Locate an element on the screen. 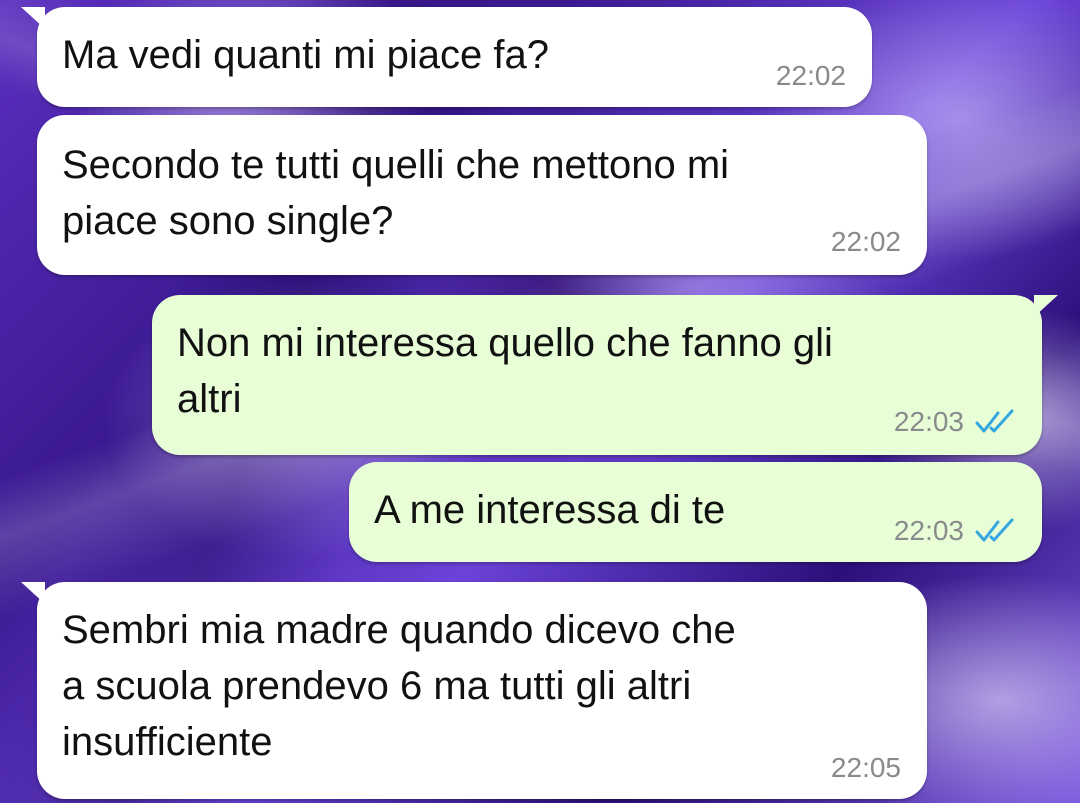  message-text: Ma vedi quanti mi piace fa? is located at coordinates (305, 55).